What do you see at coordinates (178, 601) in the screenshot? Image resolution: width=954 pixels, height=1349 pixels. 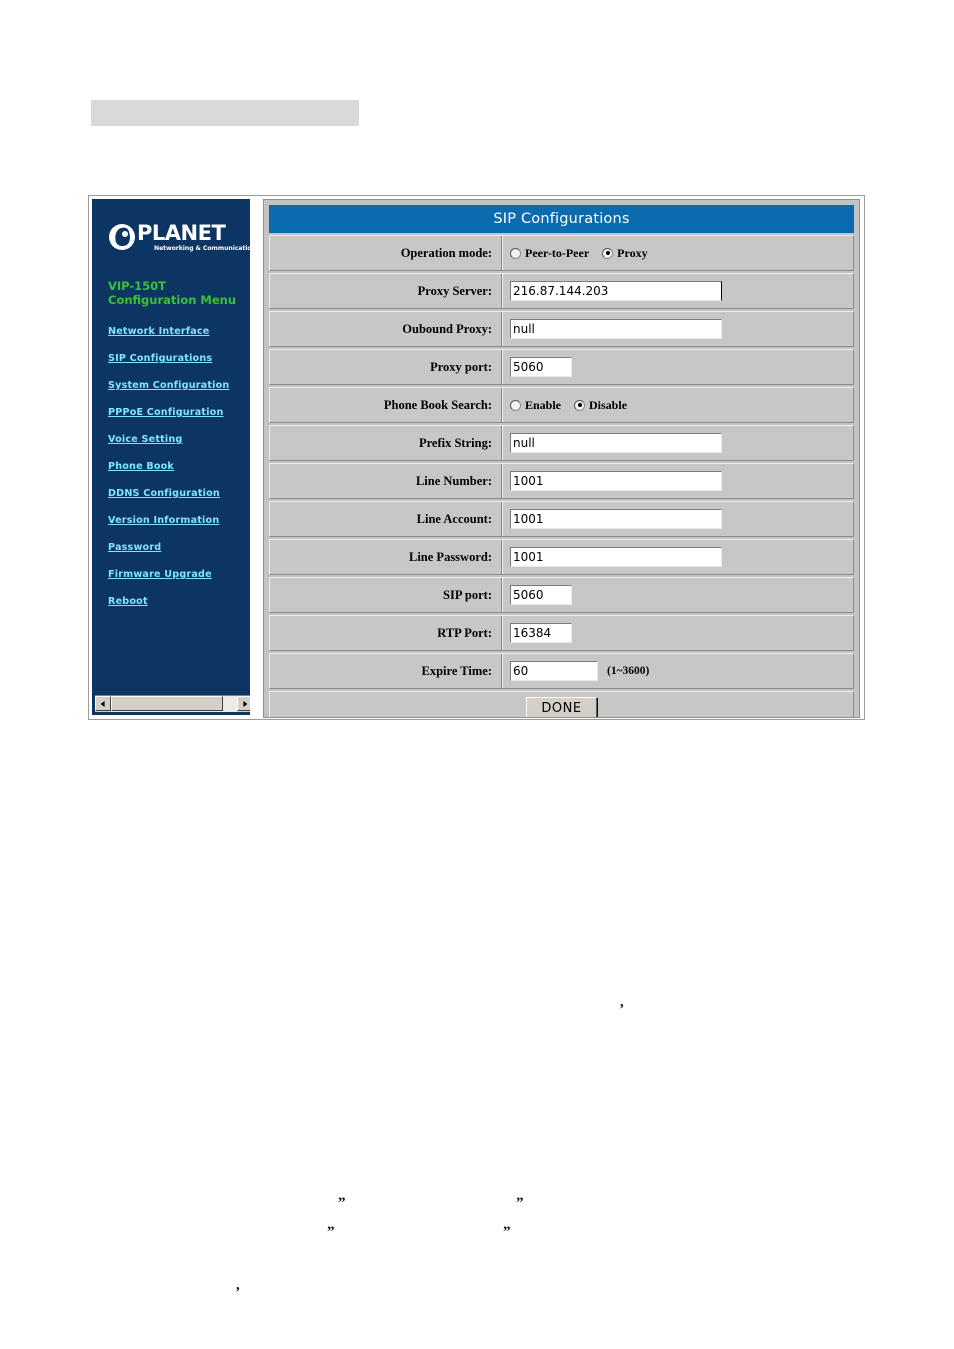 I see `sidebar-item-reboot: Reboot` at bounding box center [178, 601].